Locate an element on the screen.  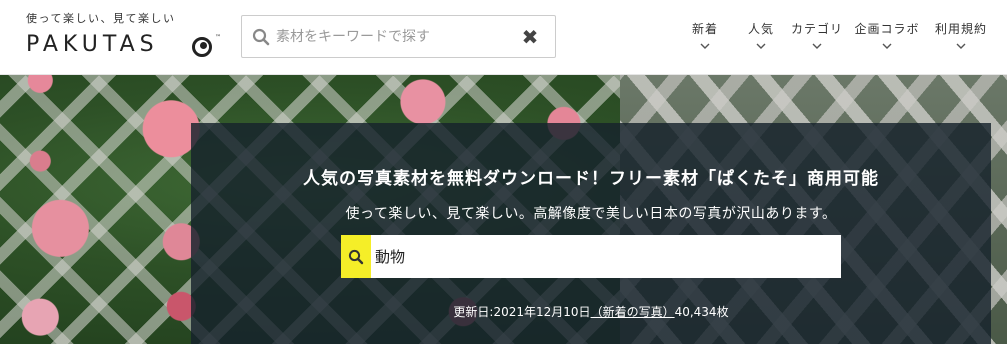
nav-item-popular: 人気 is located at coordinates (761, 42).